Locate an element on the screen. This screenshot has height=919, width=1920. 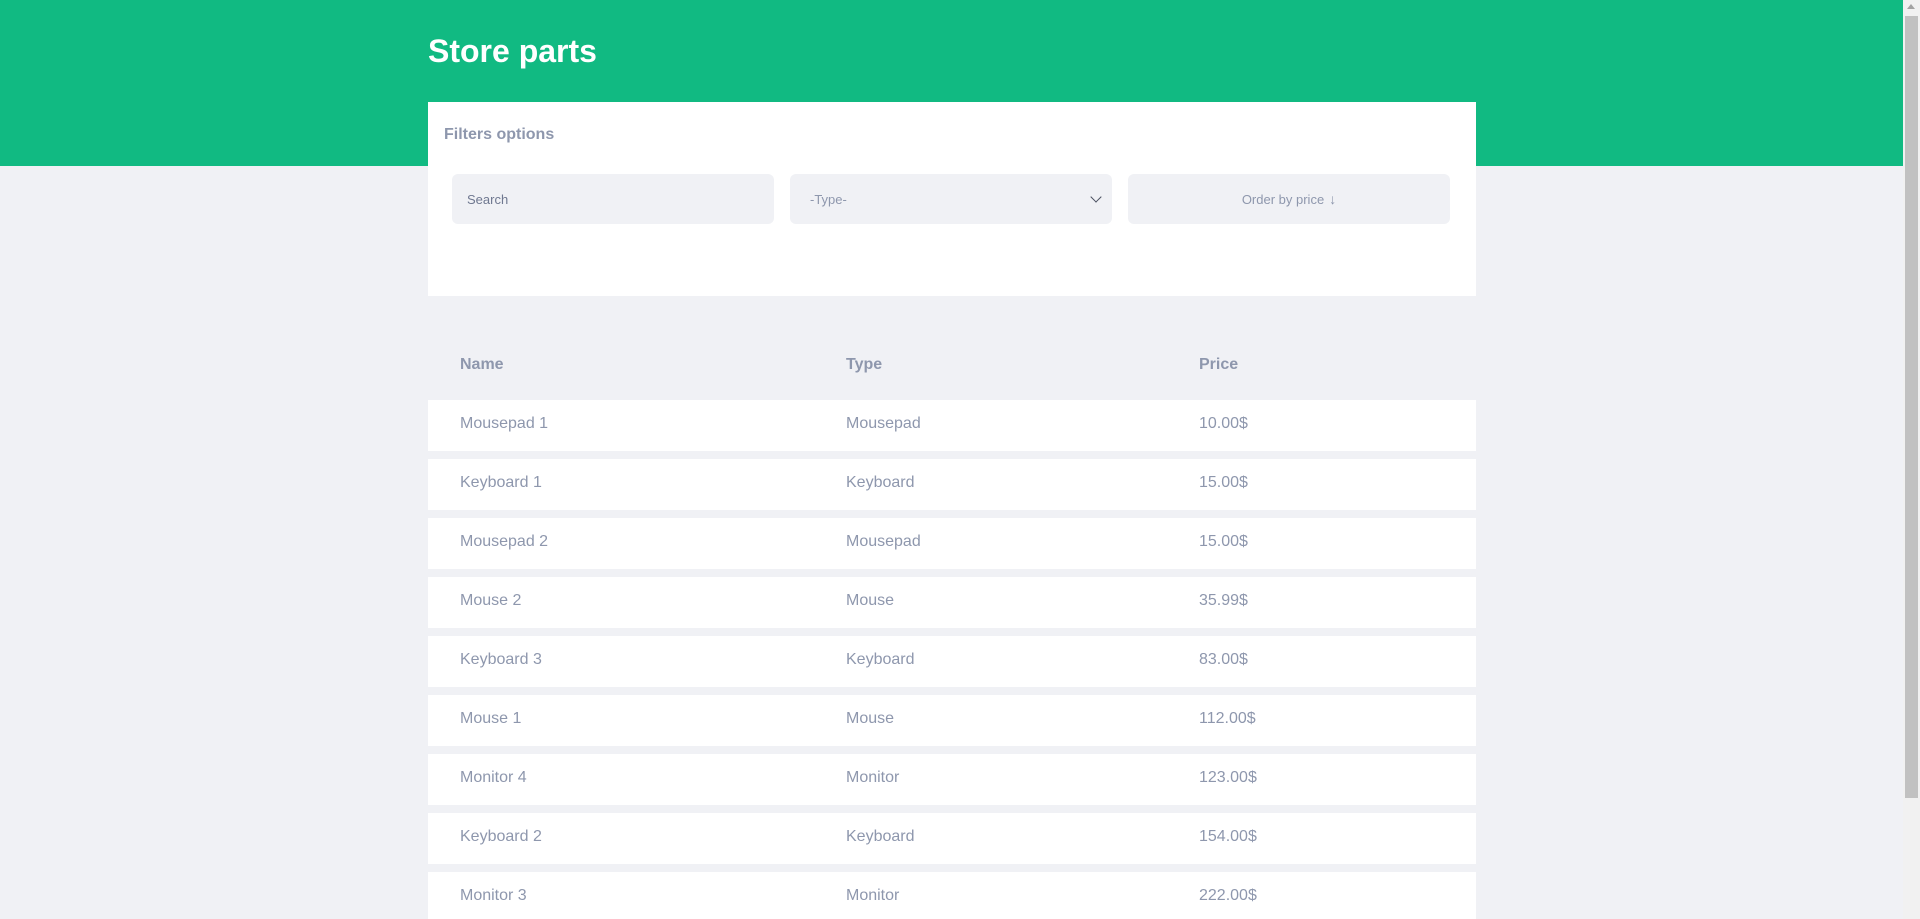
cell-price: 154.00$ is located at coordinates (1228, 836).